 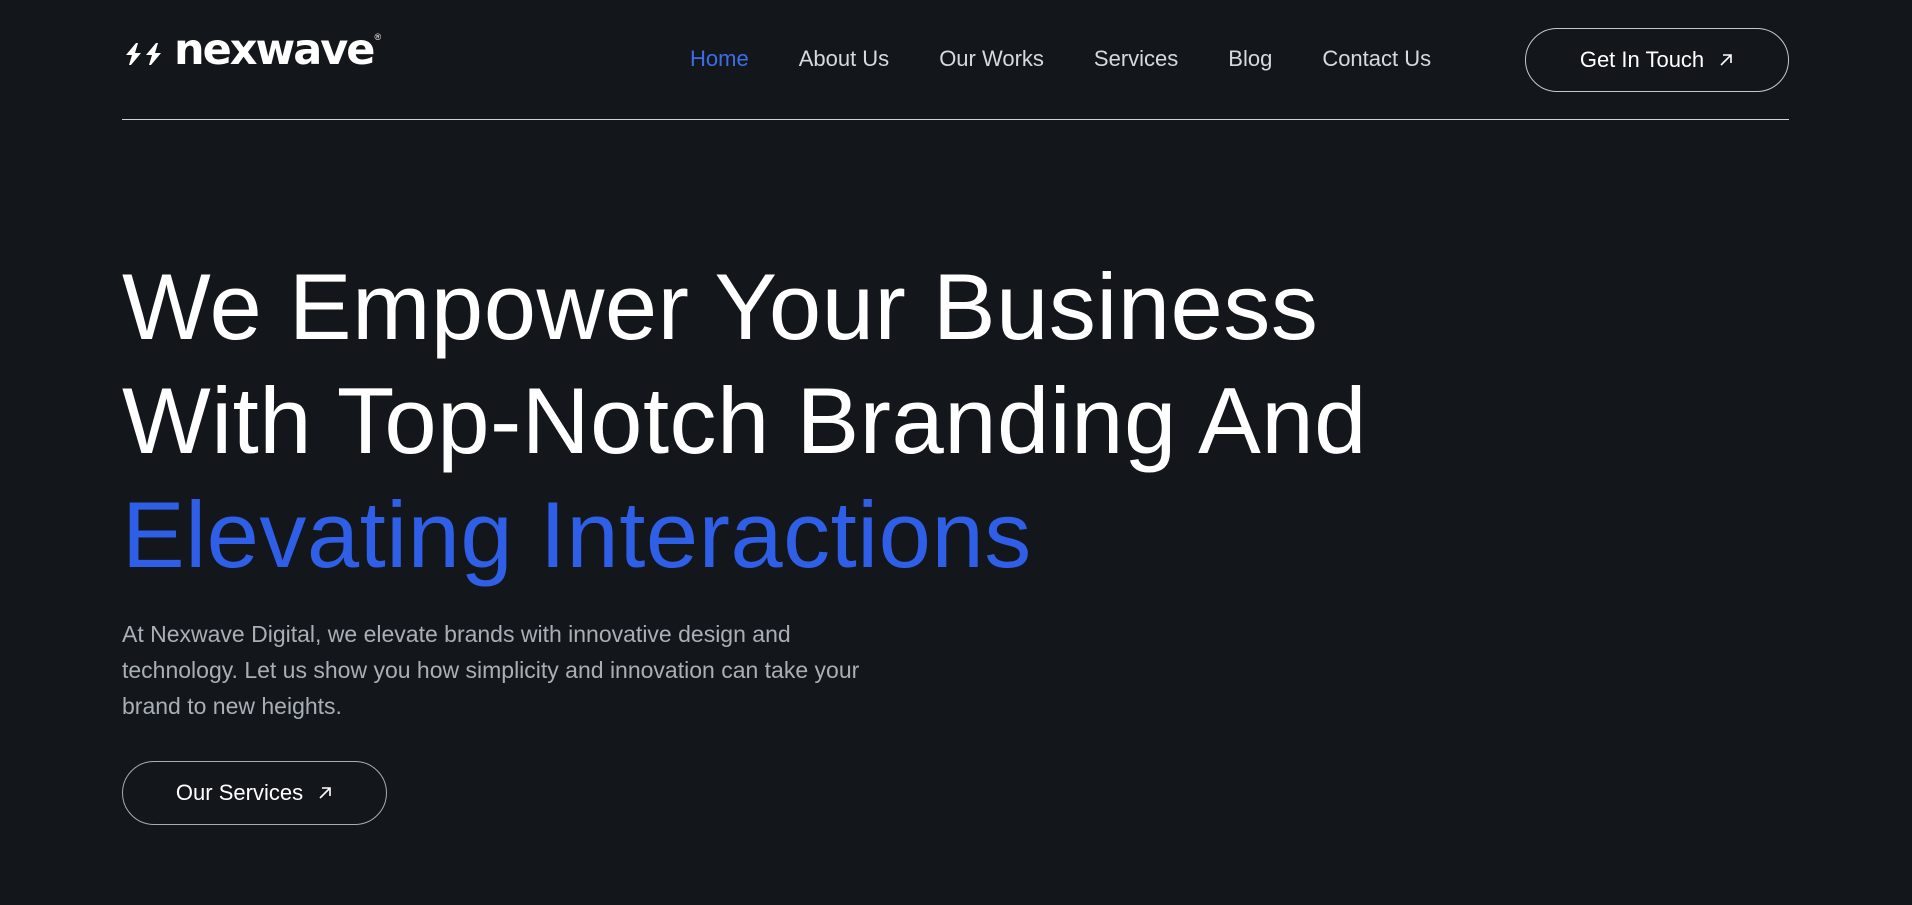 I want to click on nav-item-our-works: Our Works, so click(x=991, y=59).